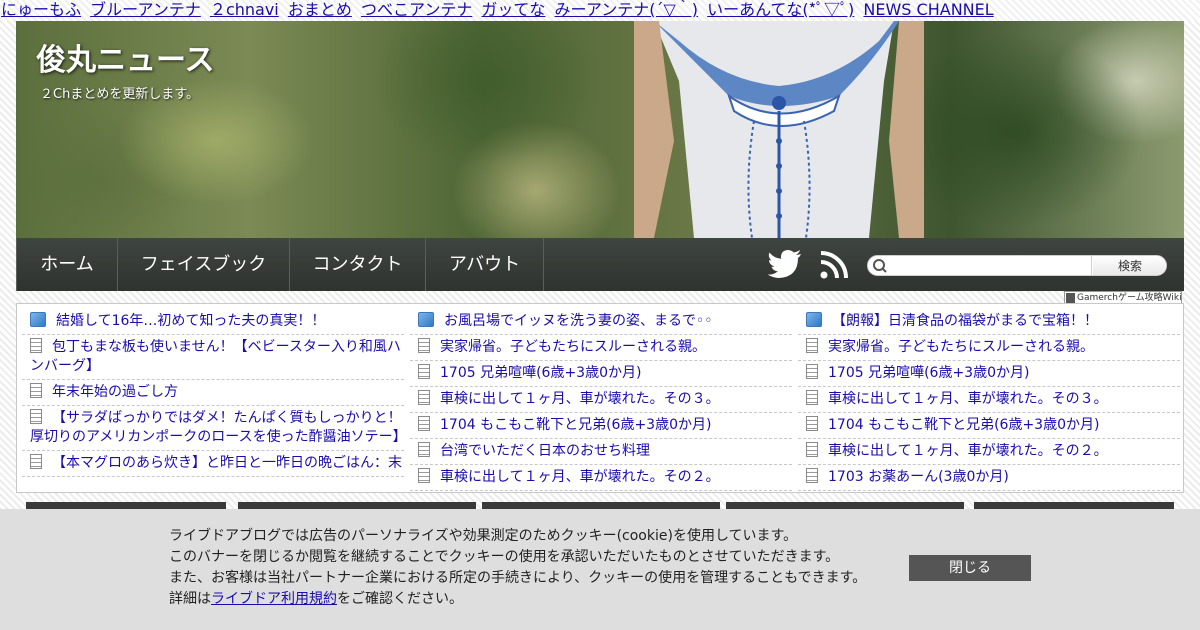 The image size is (1200, 630). Describe the element at coordinates (274, 599) in the screenshot. I see `terms-link: ライブドア利用規約` at that location.